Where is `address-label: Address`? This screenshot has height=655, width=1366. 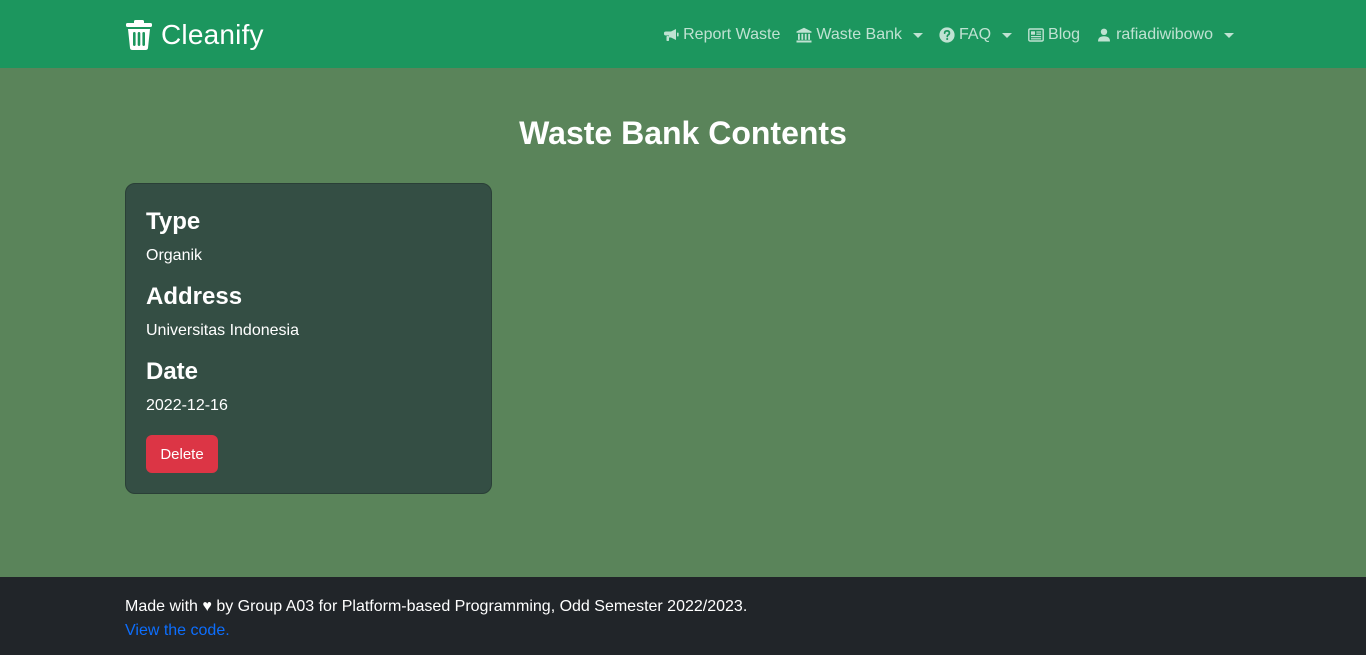
address-label: Address is located at coordinates (194, 296).